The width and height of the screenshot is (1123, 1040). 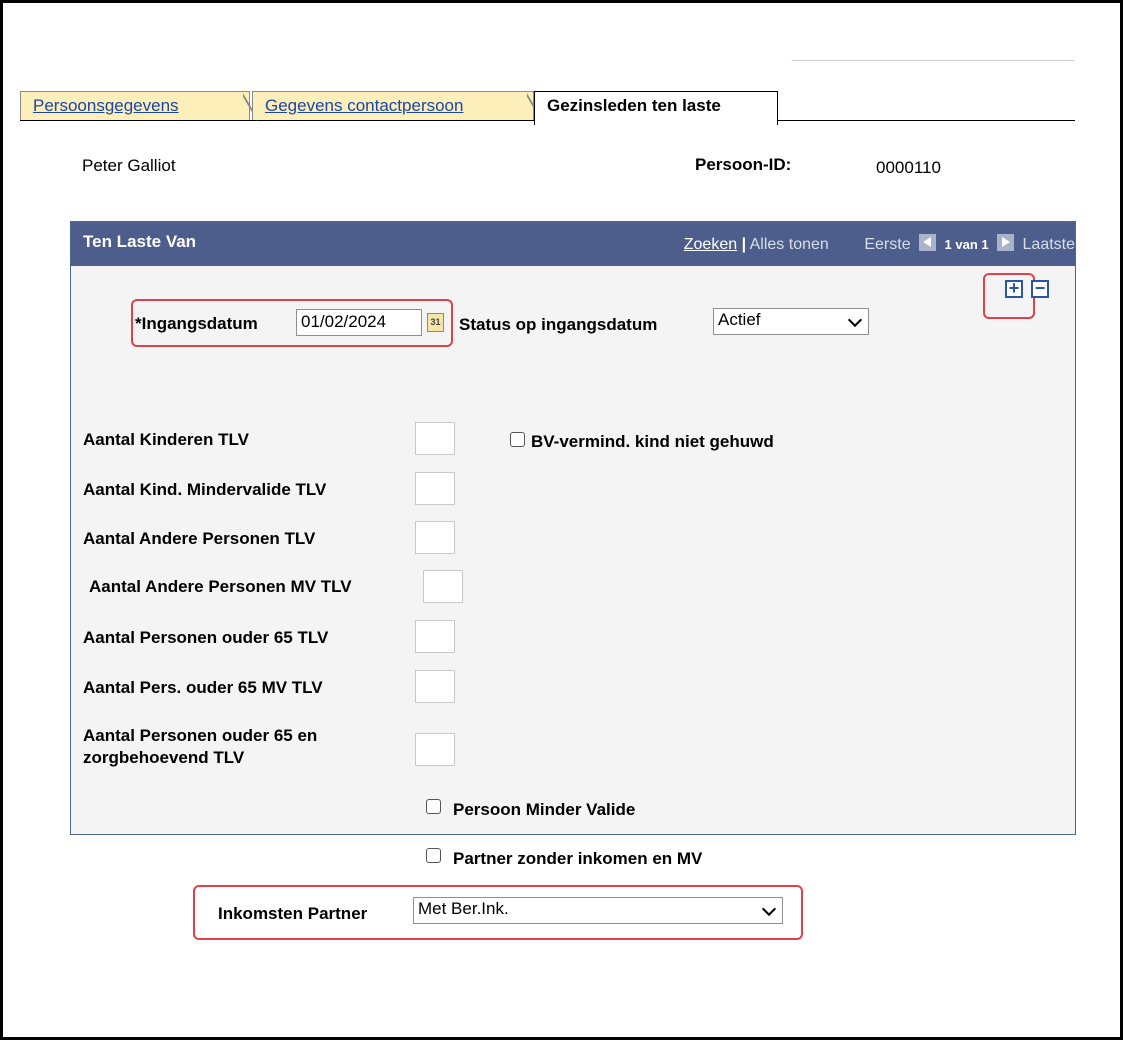 What do you see at coordinates (164, 757) in the screenshot?
I see `aantal-zorg-label-line2: zorgbehoevend TLV` at bounding box center [164, 757].